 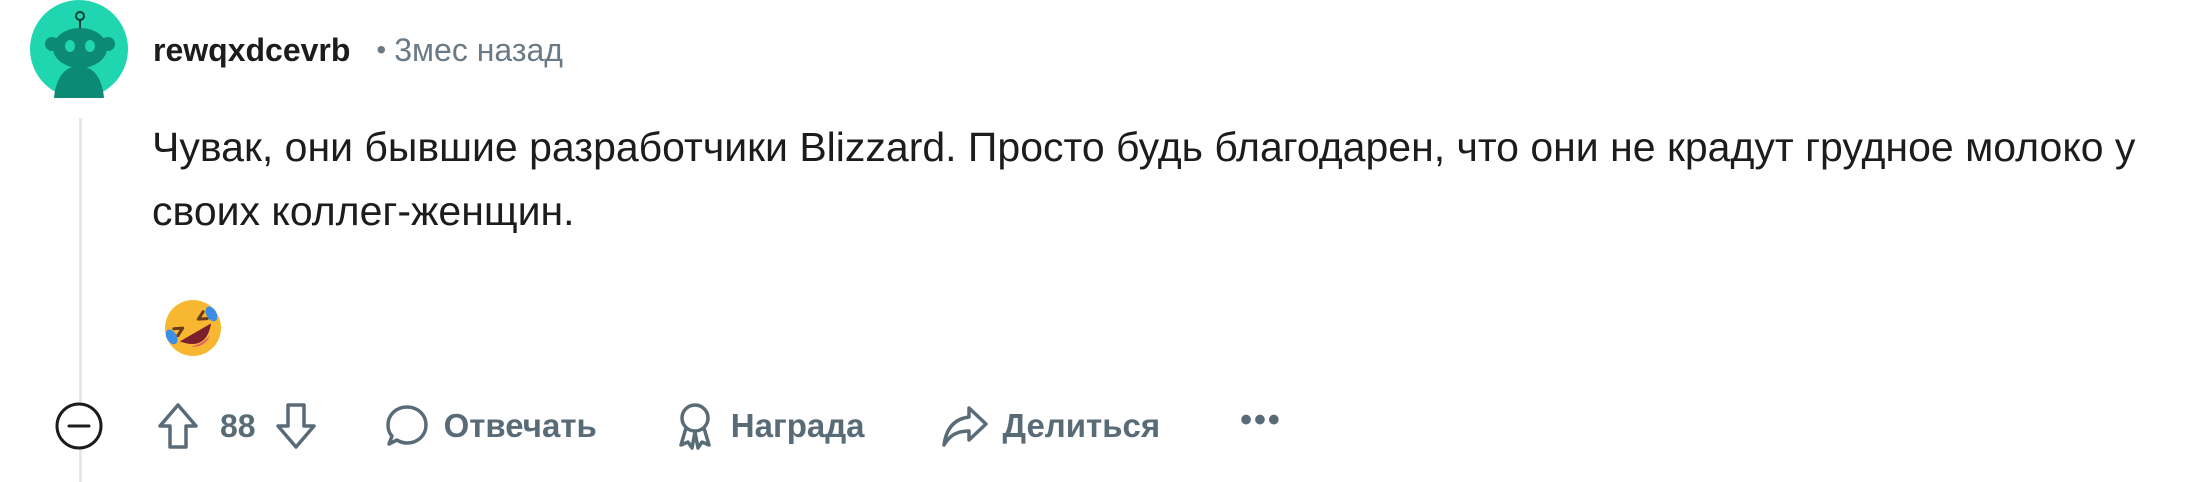 What do you see at coordinates (520, 425) in the screenshot?
I see `reply-label: Отвечать` at bounding box center [520, 425].